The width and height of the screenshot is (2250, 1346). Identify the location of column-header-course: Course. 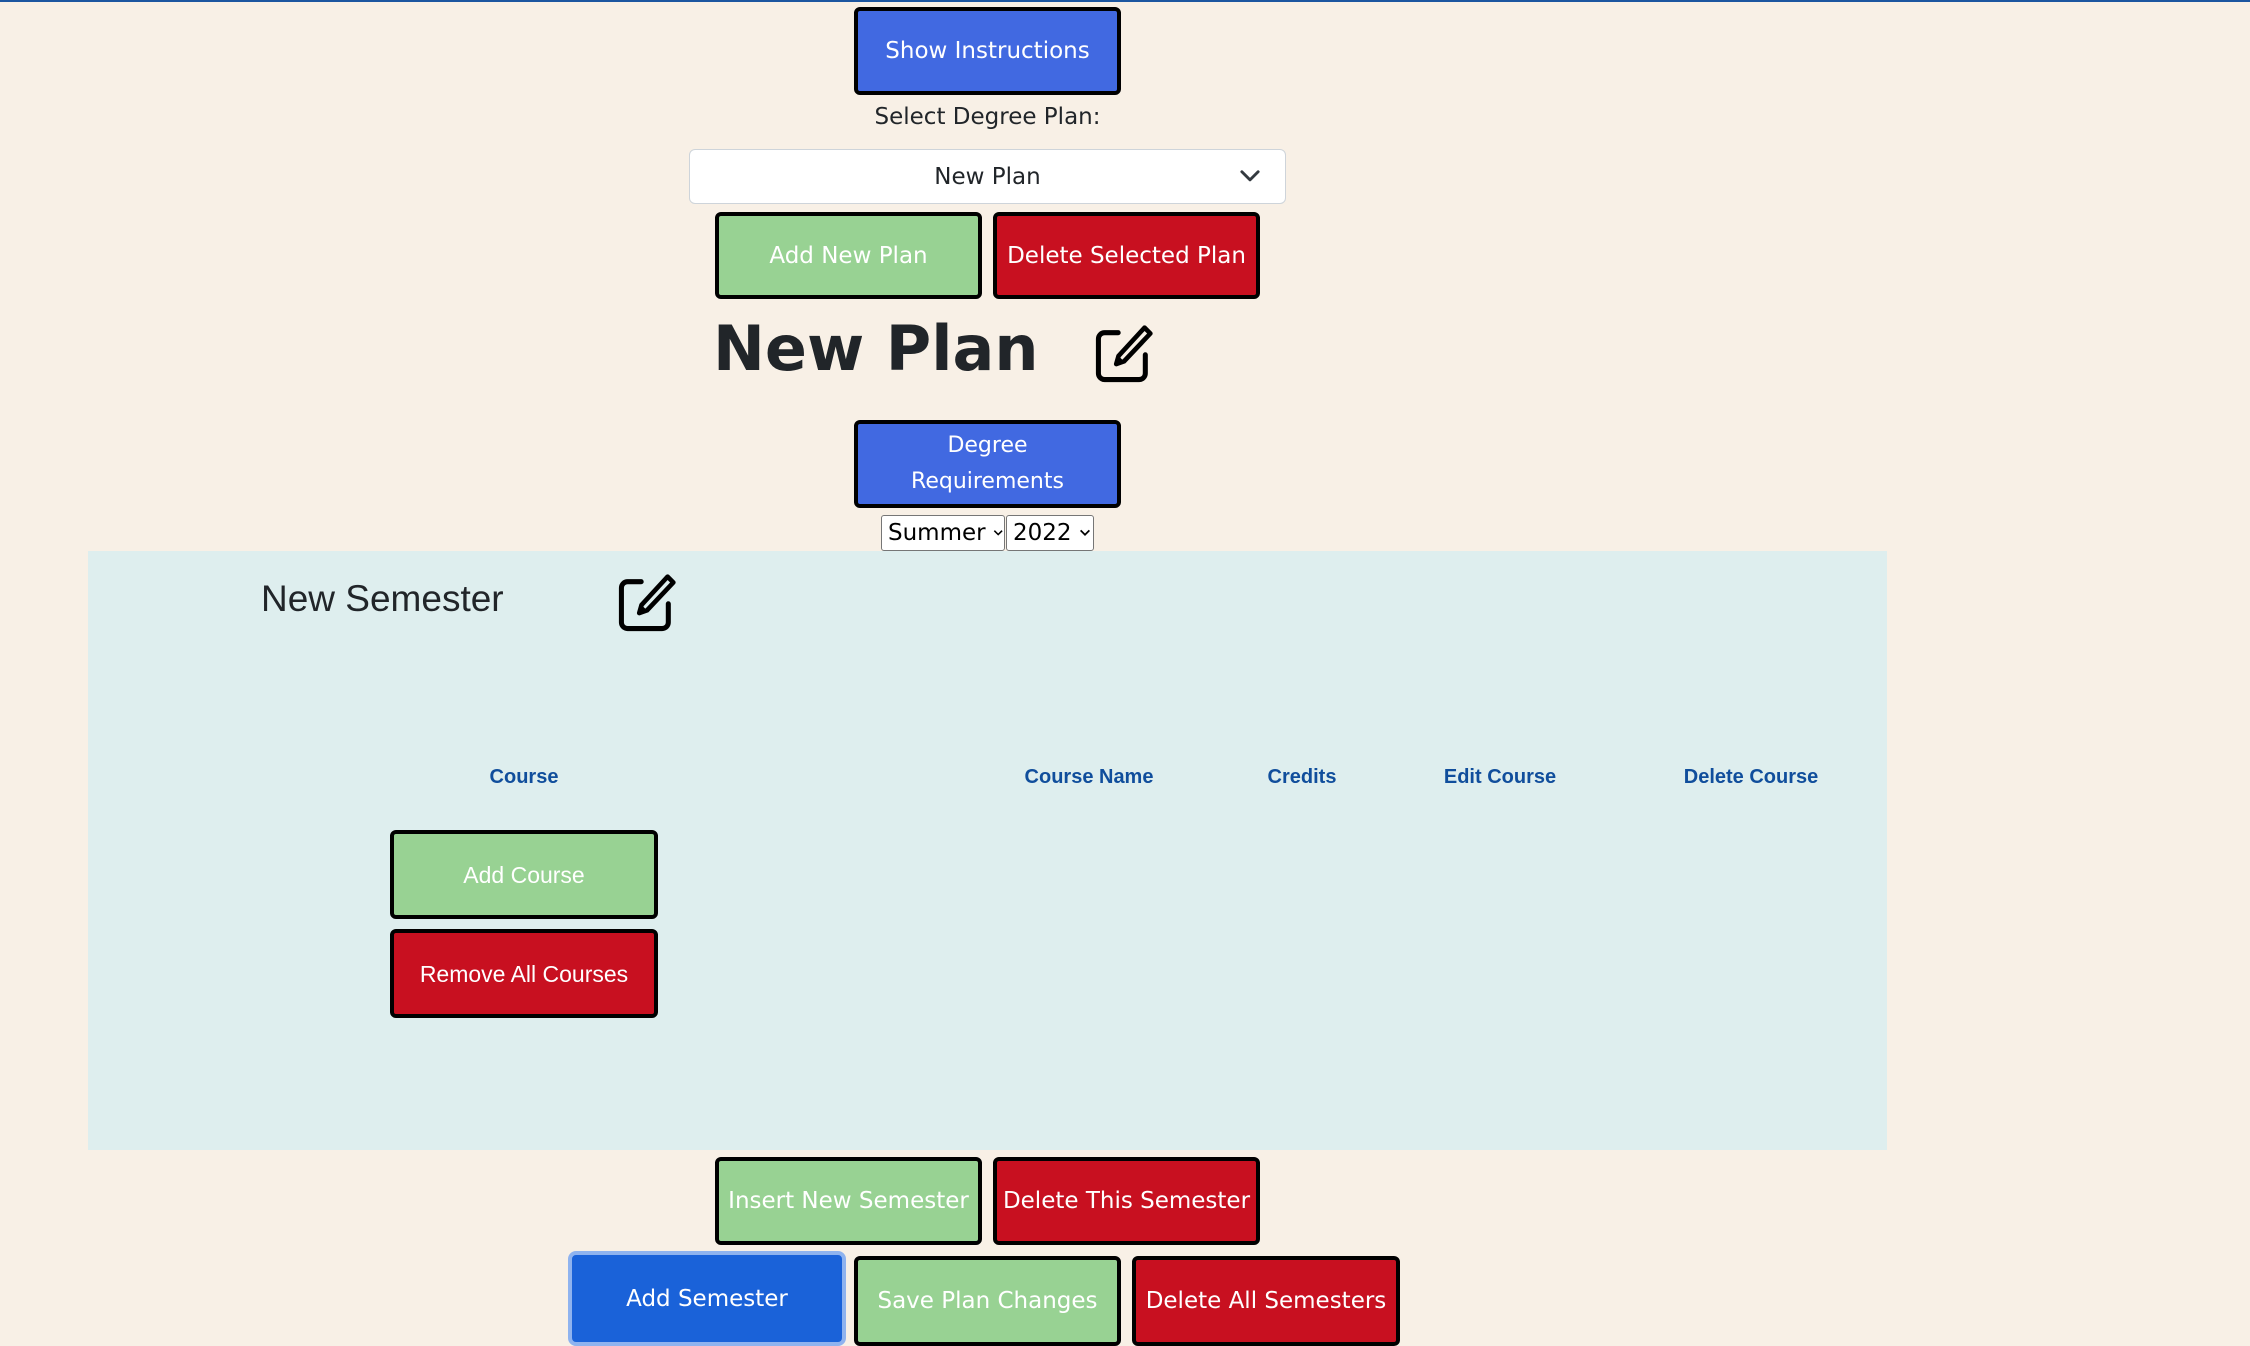
(524, 777).